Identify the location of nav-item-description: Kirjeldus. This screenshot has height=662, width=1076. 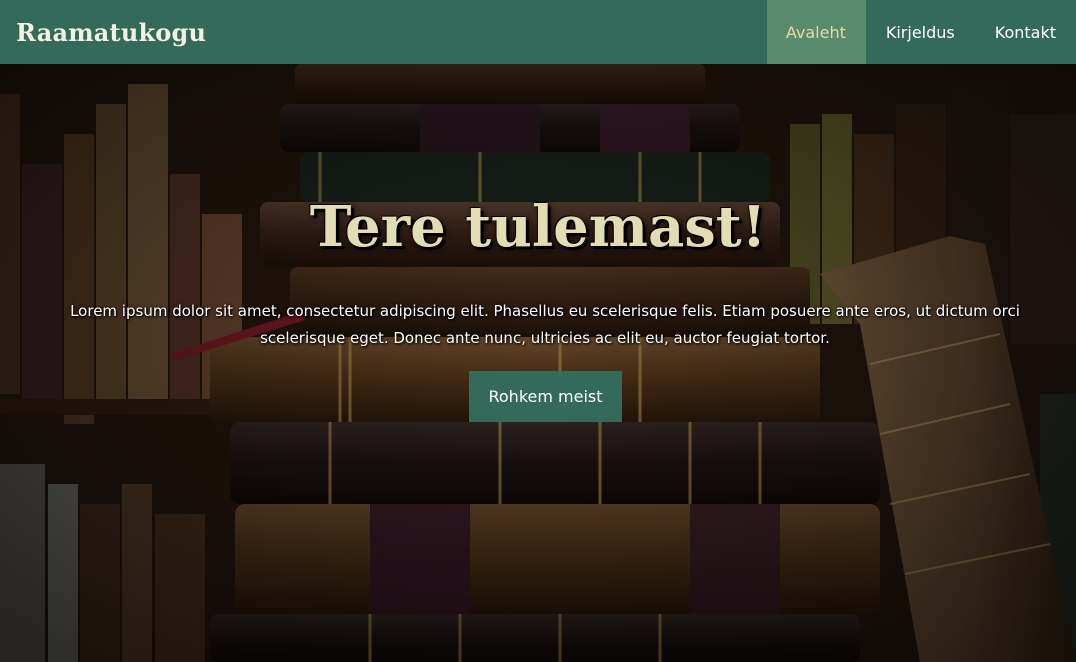
(920, 32).